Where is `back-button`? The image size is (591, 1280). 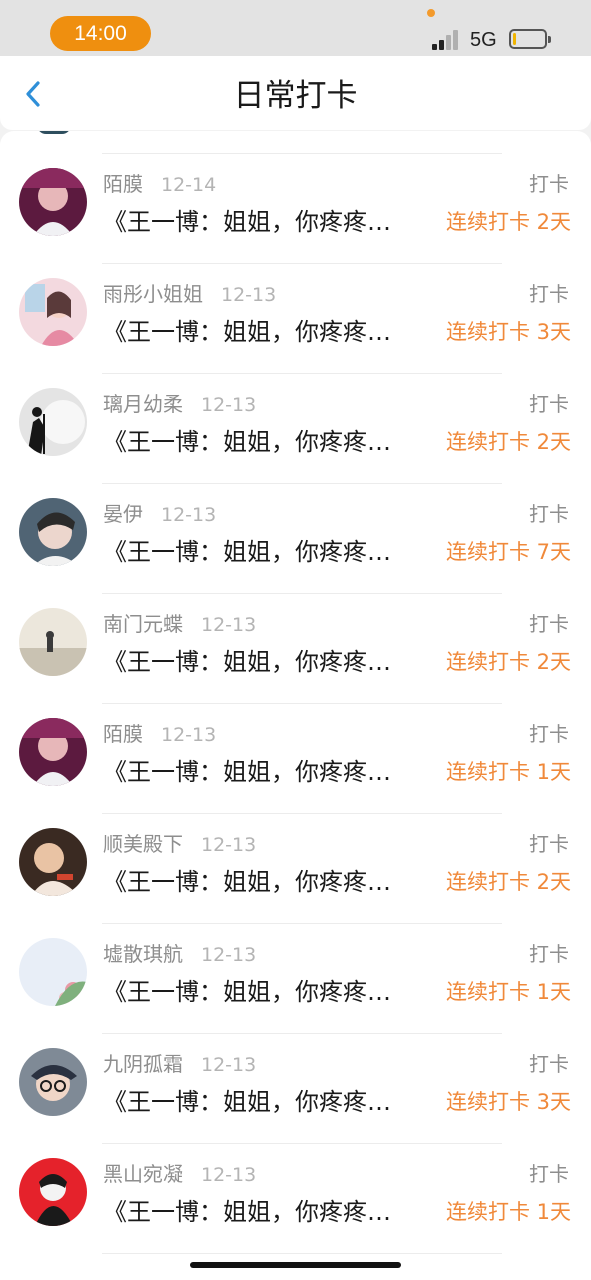
back-button is located at coordinates (36, 94).